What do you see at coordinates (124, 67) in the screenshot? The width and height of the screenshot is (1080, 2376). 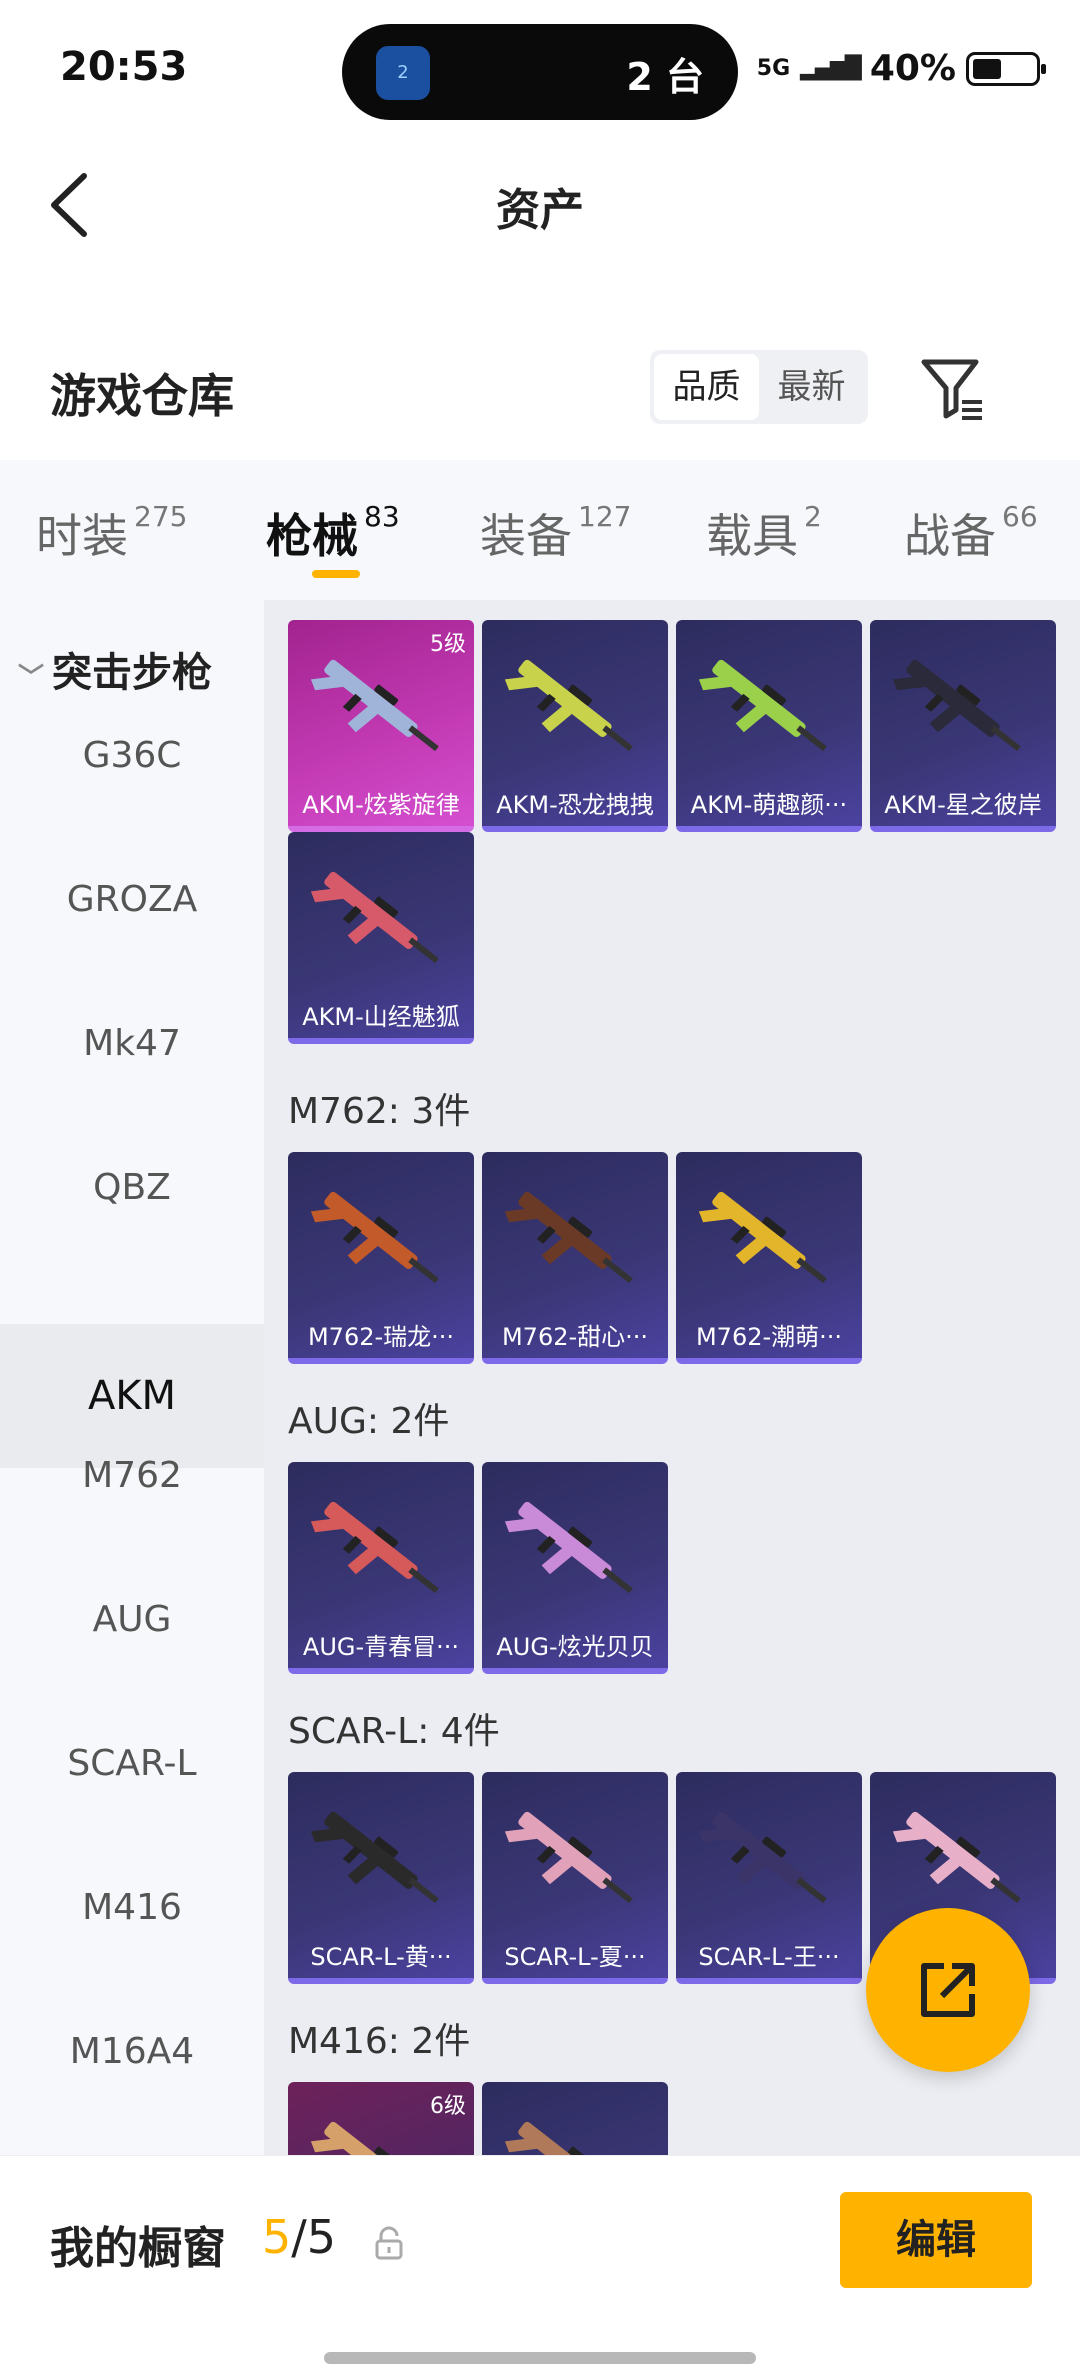 I see `status-time: 20:53` at bounding box center [124, 67].